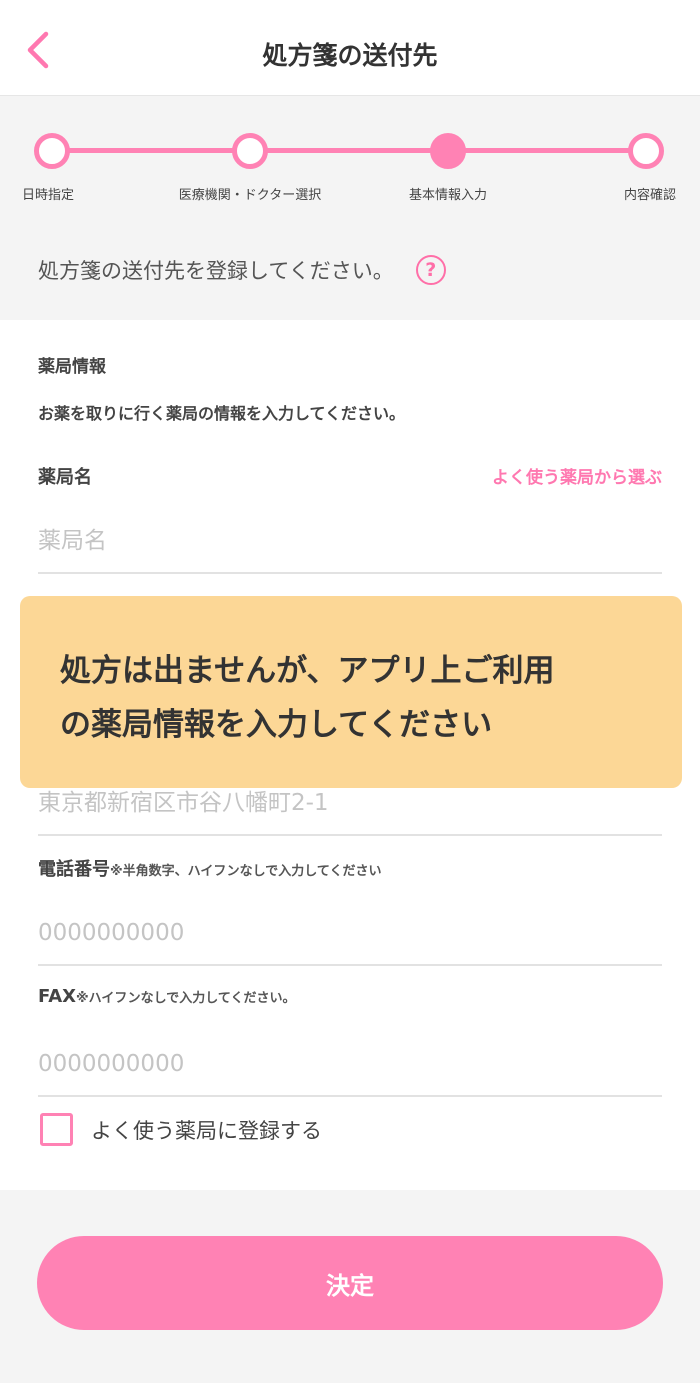 Image resolution: width=700 pixels, height=1383 pixels. I want to click on stepper-line, so click(350, 150).